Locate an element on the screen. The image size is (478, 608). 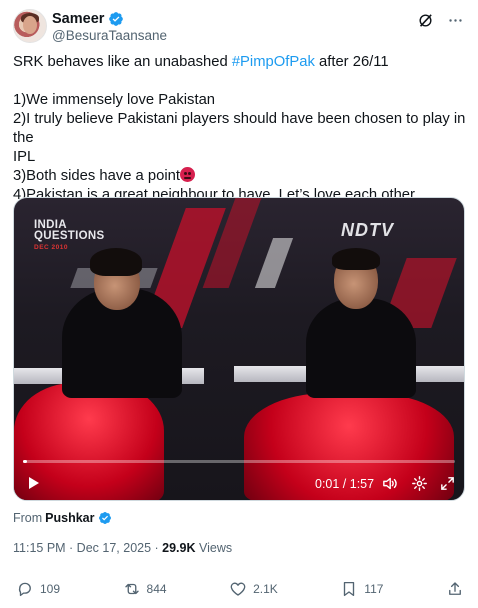
settings-gear-icon is located at coordinates (419, 483).